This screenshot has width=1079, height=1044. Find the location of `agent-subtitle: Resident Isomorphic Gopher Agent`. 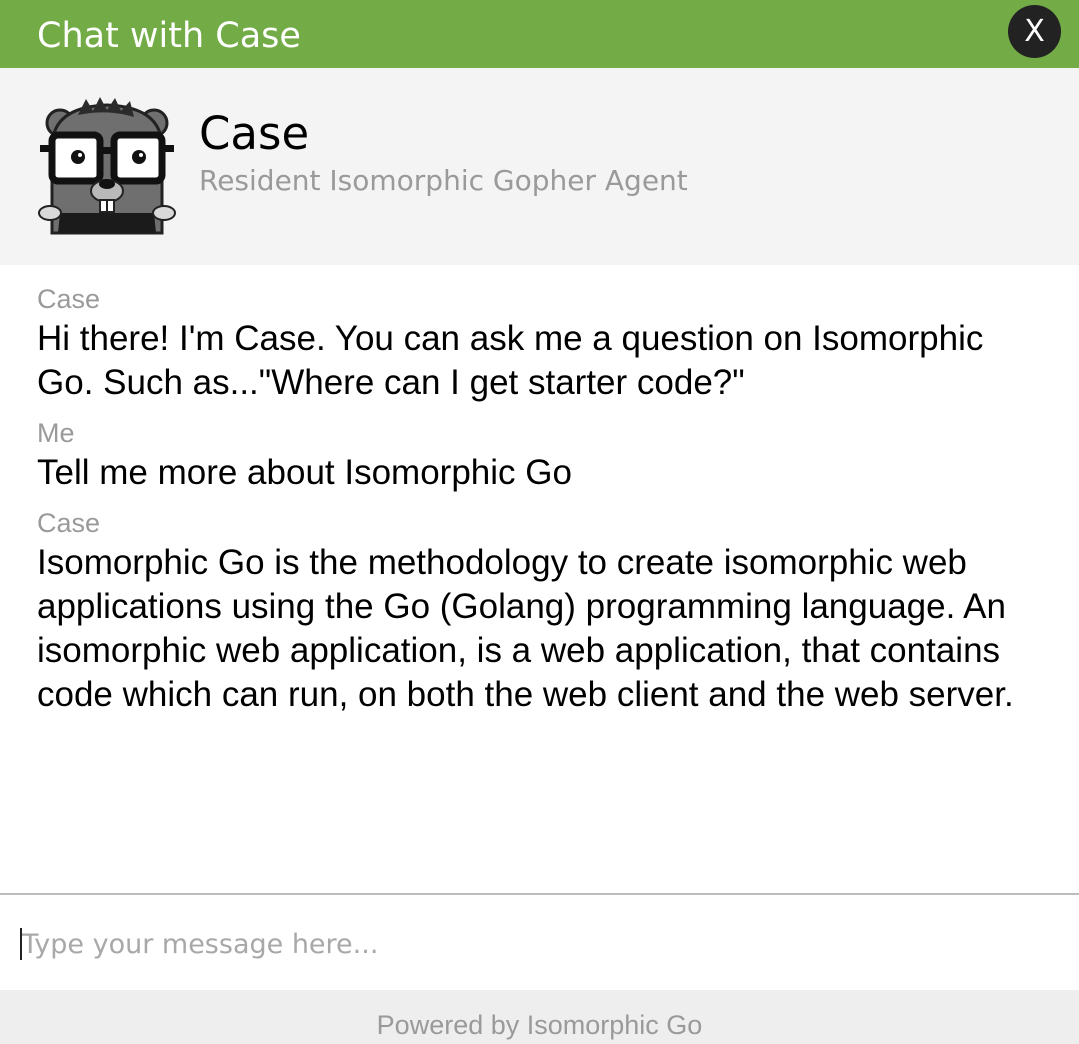

agent-subtitle: Resident Isomorphic Gopher Agent is located at coordinates (443, 180).